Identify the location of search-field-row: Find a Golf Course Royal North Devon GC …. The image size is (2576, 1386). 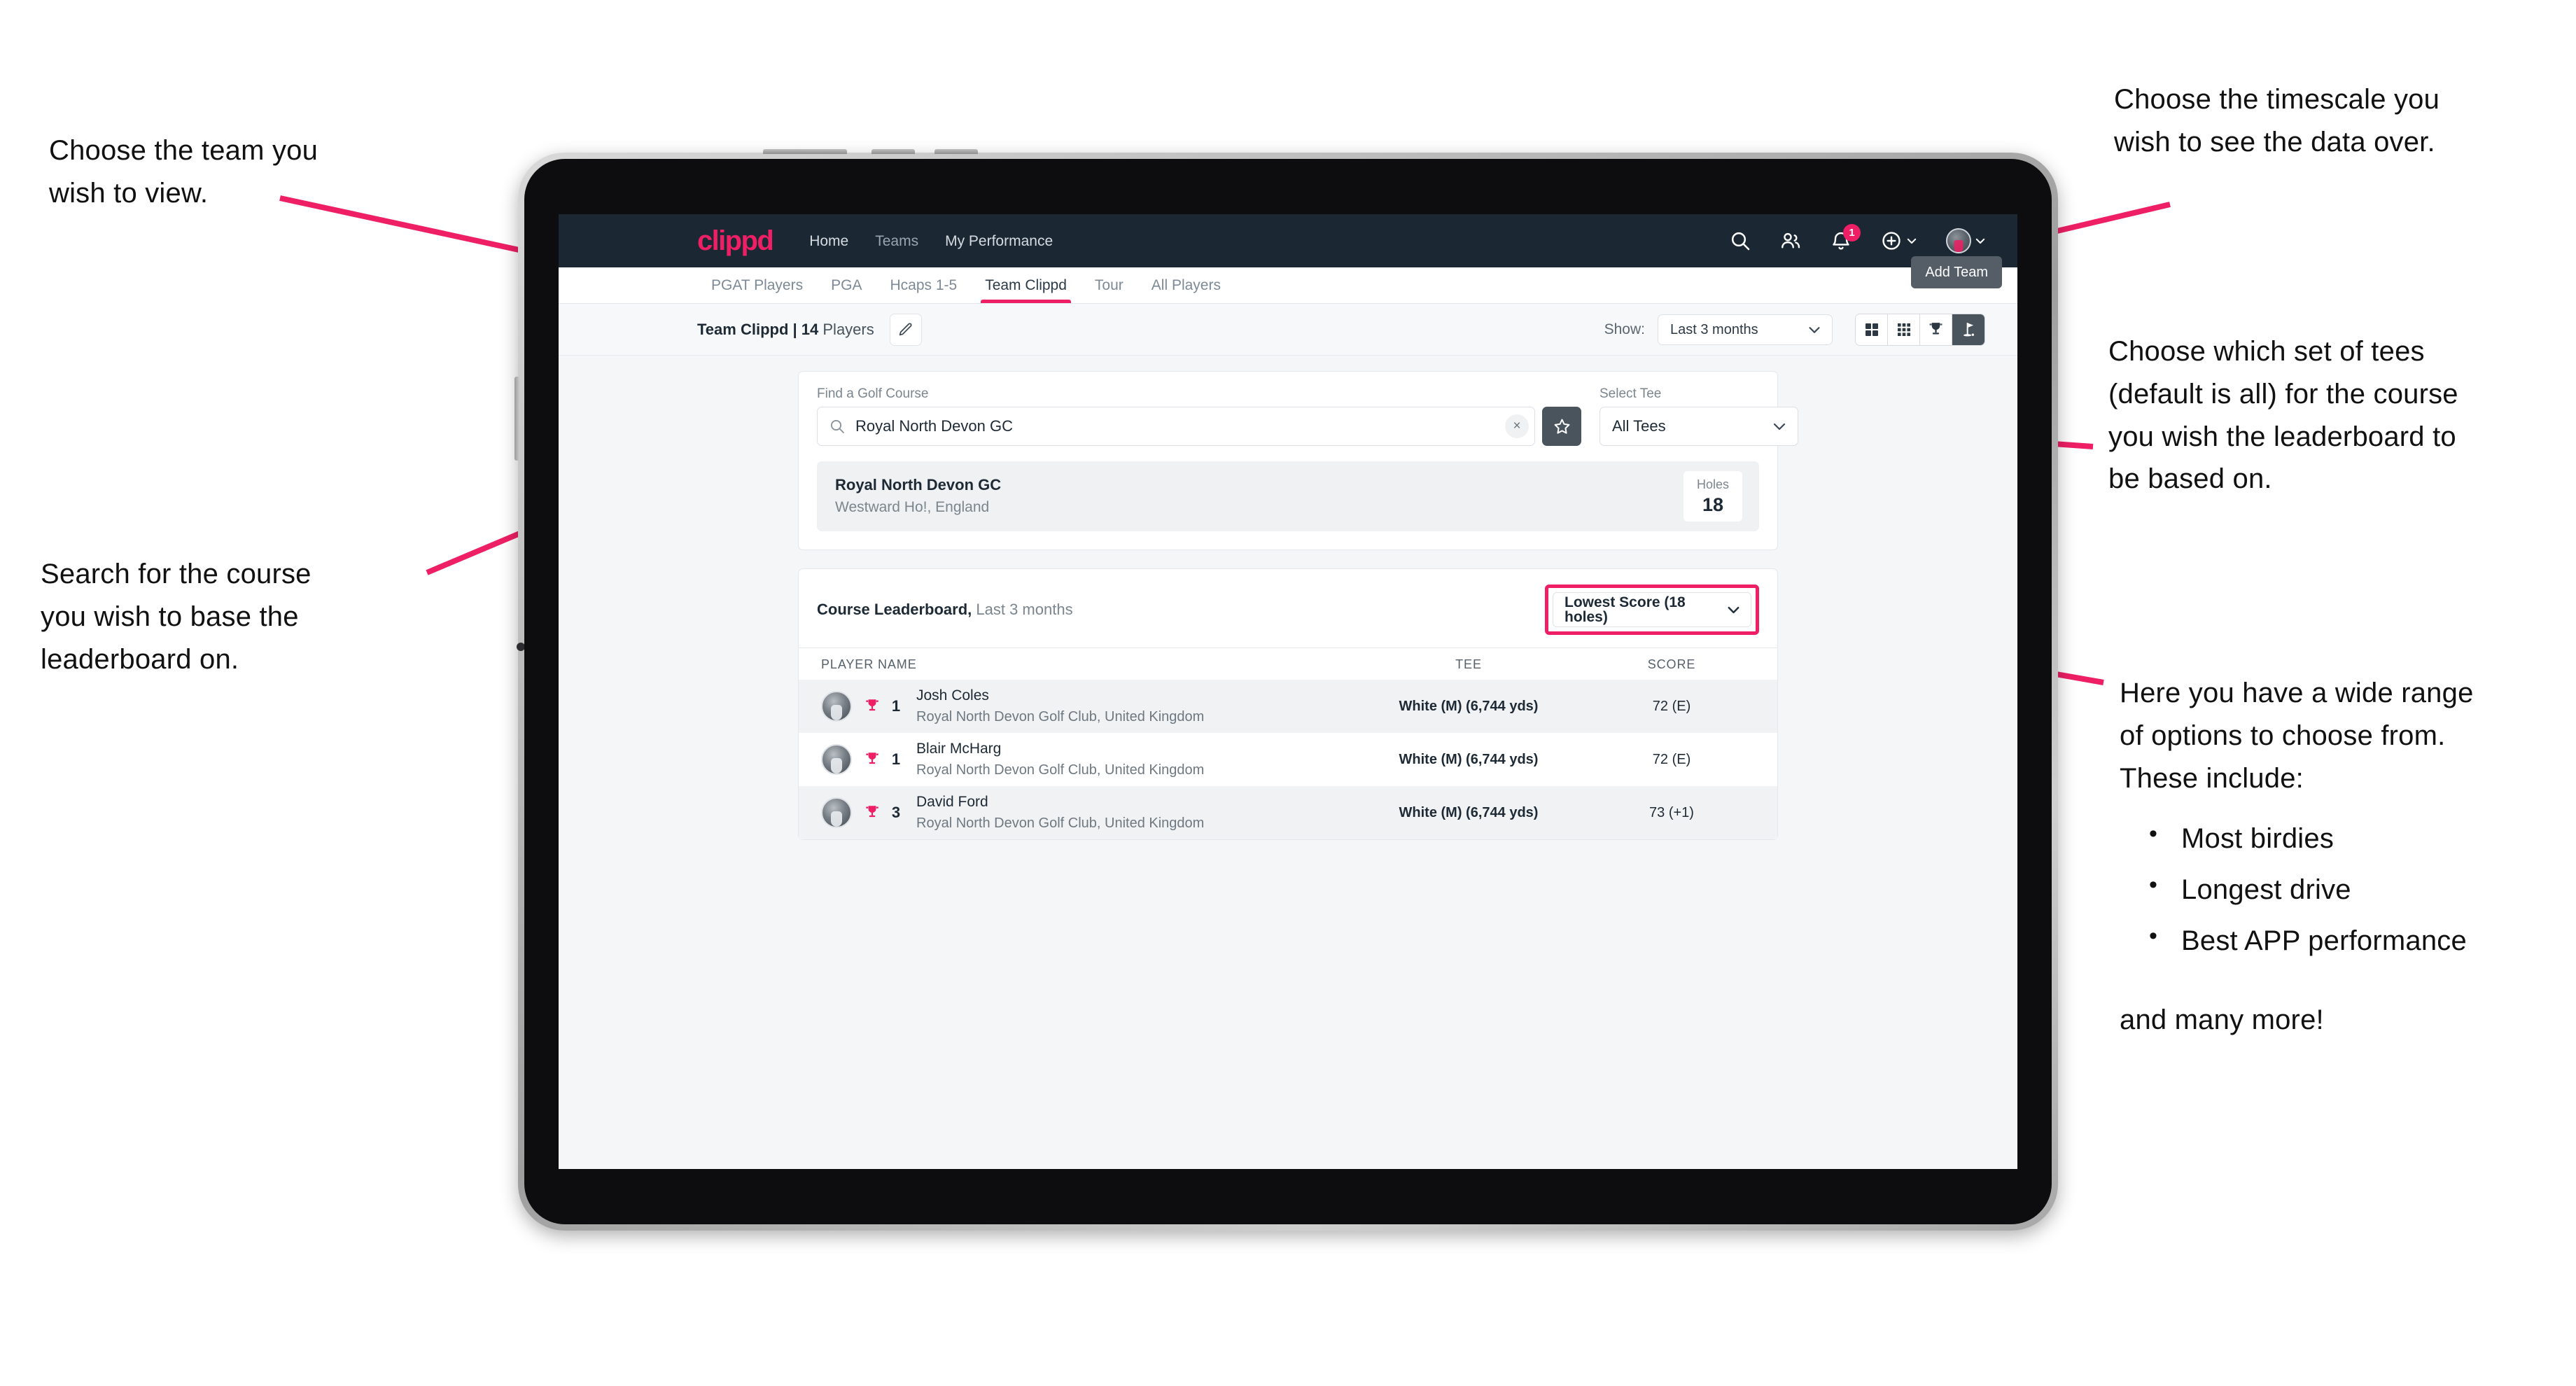
(1307, 416).